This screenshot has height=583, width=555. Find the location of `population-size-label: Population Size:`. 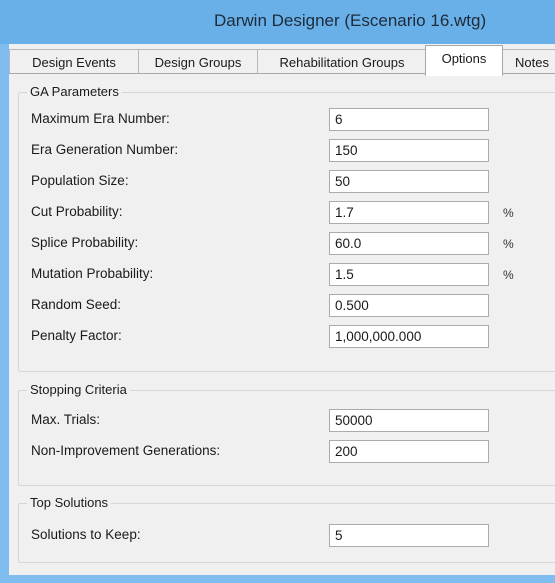

population-size-label: Population Size: is located at coordinates (80, 180).